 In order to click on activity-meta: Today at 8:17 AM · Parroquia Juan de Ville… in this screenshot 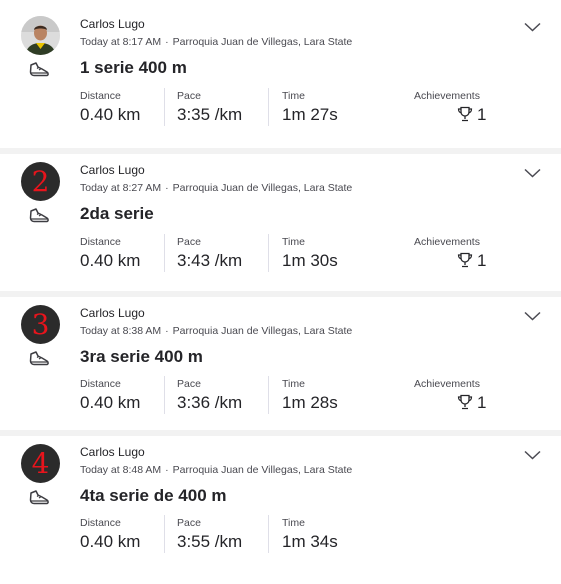, I will do `click(216, 42)`.